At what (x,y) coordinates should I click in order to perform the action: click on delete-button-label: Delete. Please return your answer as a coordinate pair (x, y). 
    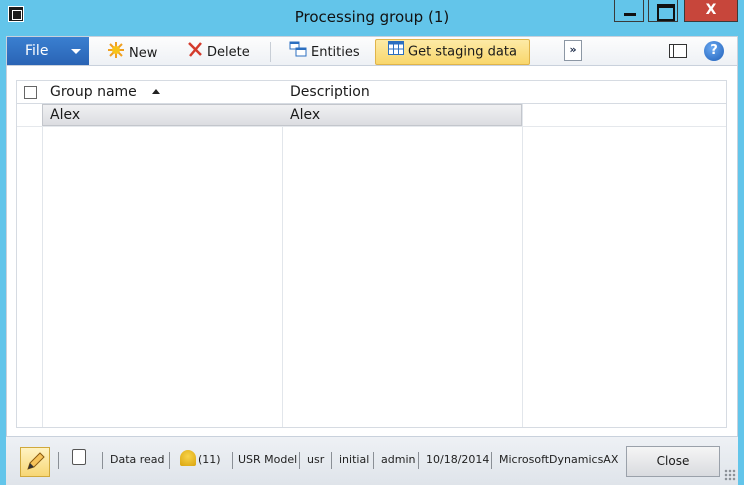
    Looking at the image, I should click on (228, 52).